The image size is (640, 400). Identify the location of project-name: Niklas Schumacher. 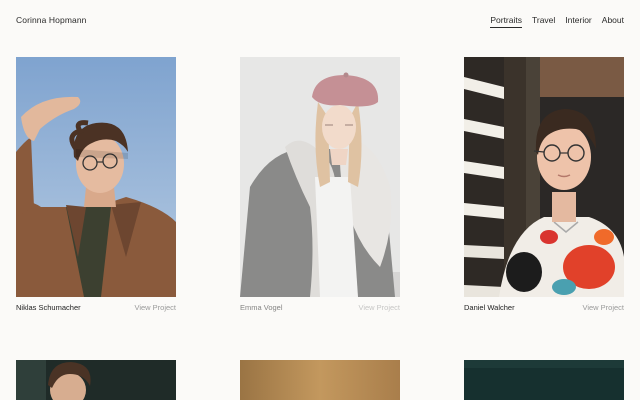
(48, 307).